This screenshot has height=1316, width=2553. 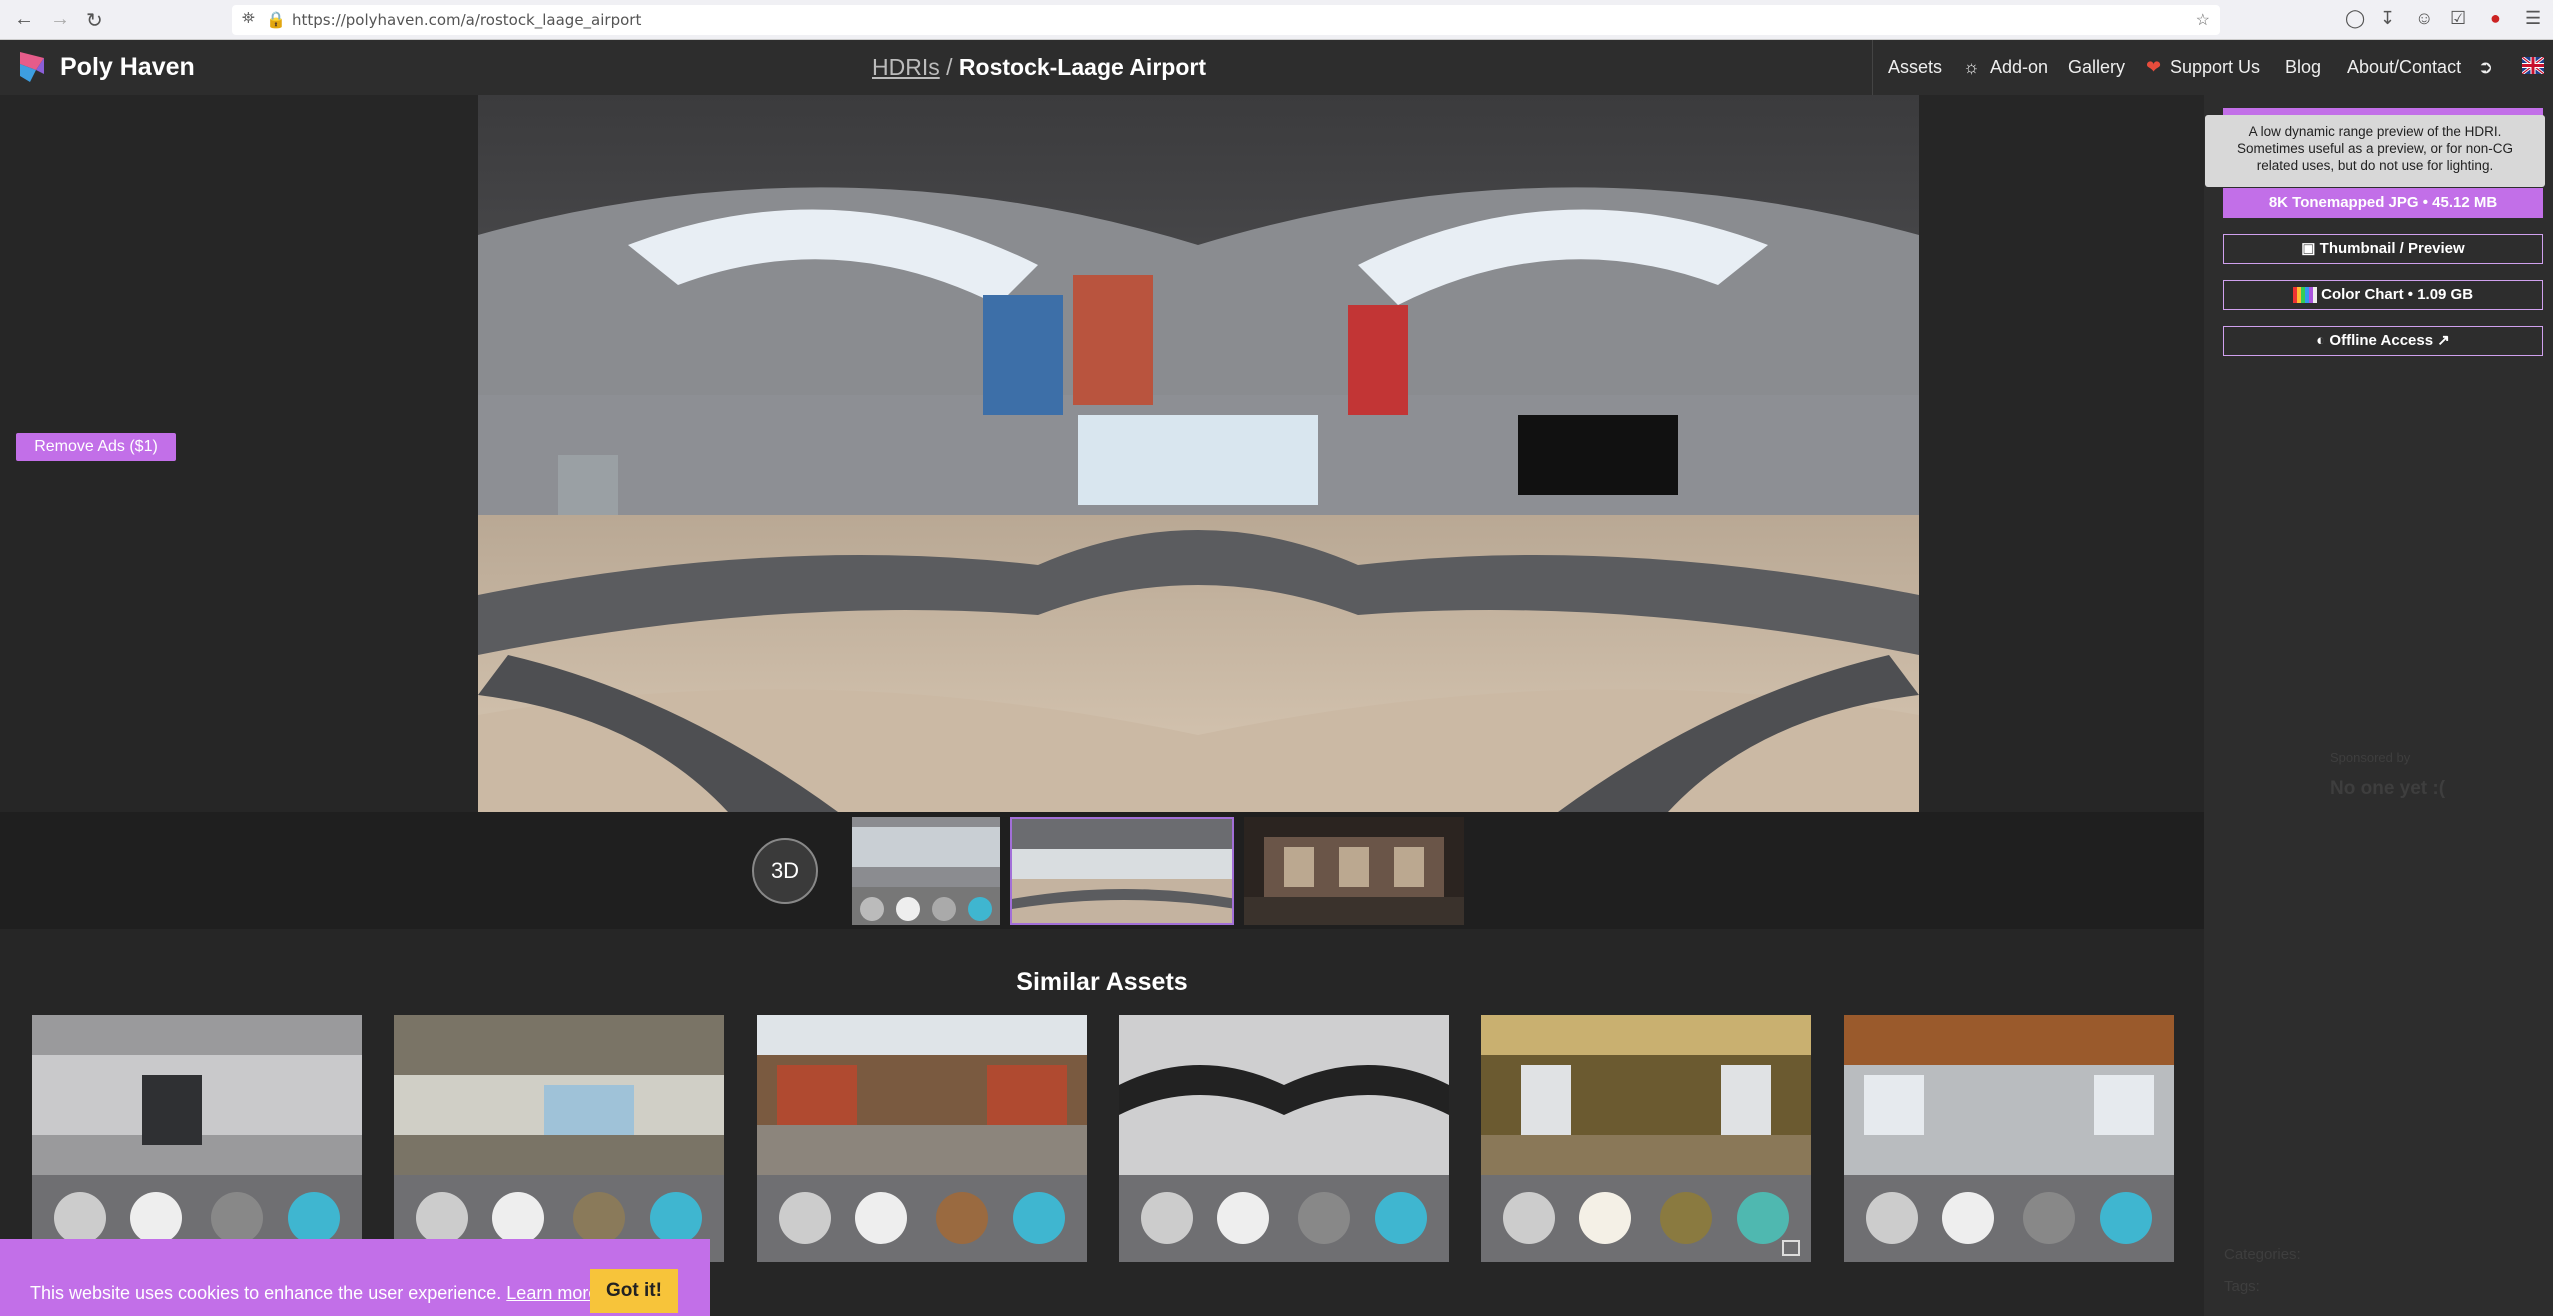 What do you see at coordinates (60, 19) in the screenshot?
I see `forward-icon: →` at bounding box center [60, 19].